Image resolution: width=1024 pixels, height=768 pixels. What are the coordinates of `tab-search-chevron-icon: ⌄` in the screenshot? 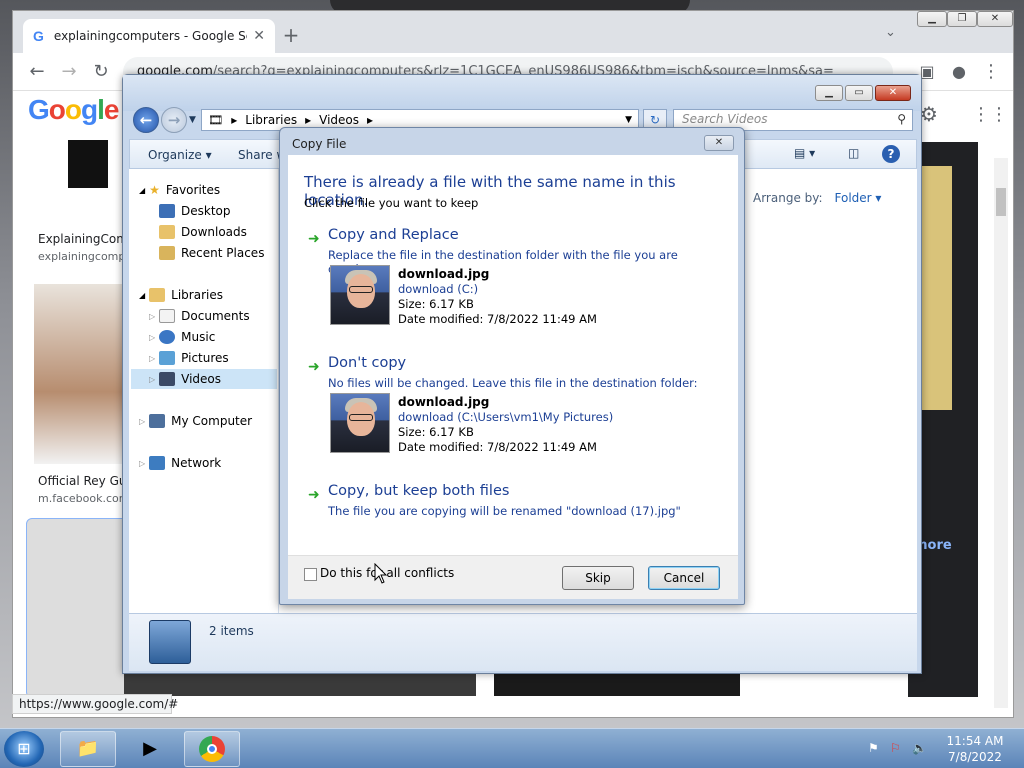 It's located at (890, 32).